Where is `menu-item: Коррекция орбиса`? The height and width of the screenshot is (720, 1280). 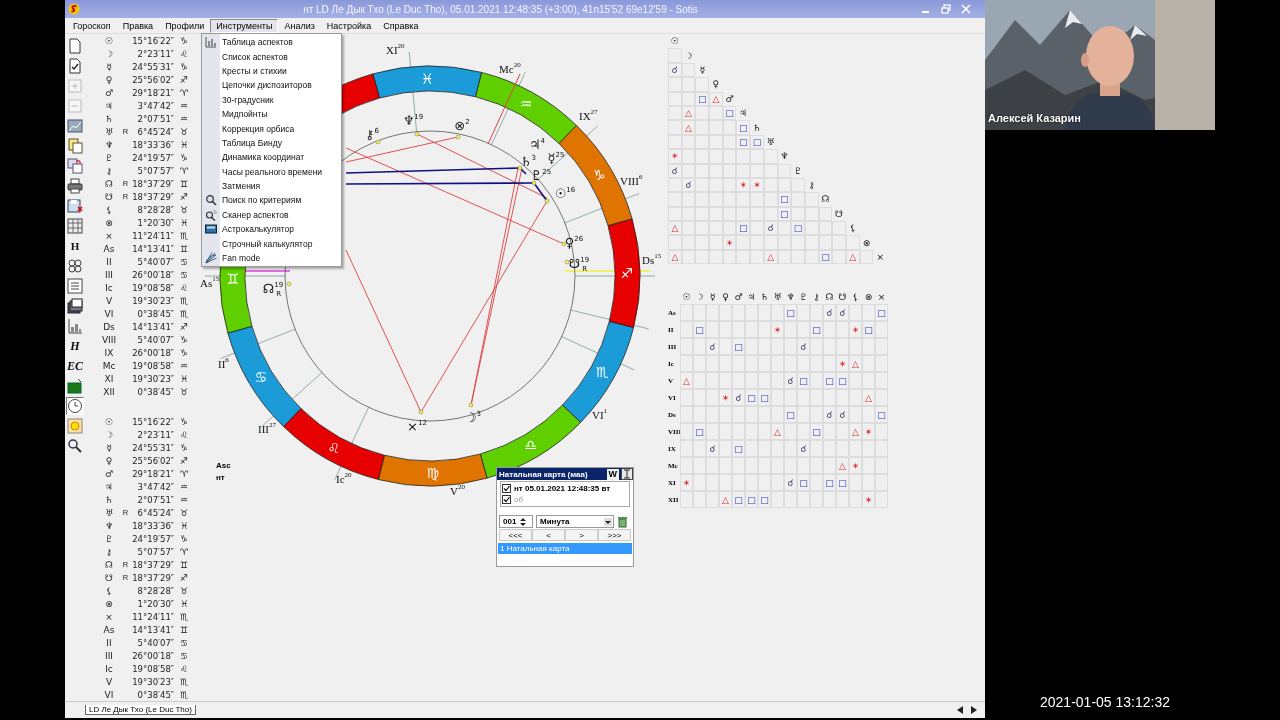
menu-item: Коррекция орбиса is located at coordinates (257, 128).